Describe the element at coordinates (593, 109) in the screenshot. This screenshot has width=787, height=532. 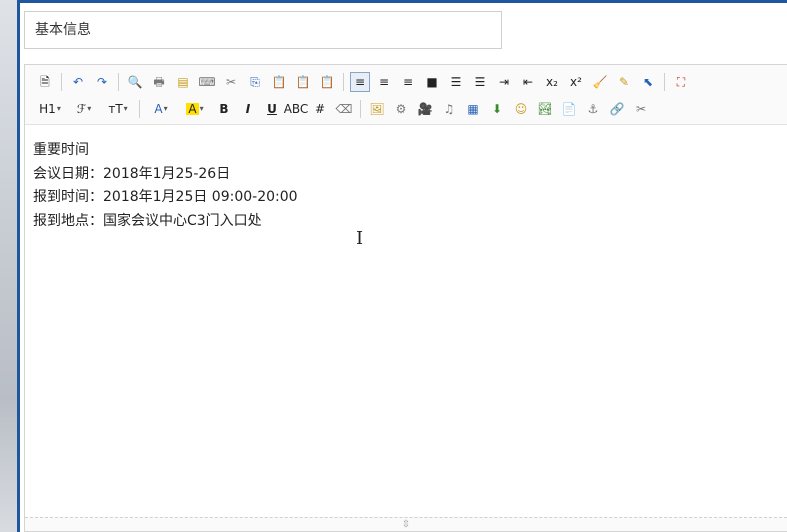
I see `anchor-icon: ⚓` at that location.